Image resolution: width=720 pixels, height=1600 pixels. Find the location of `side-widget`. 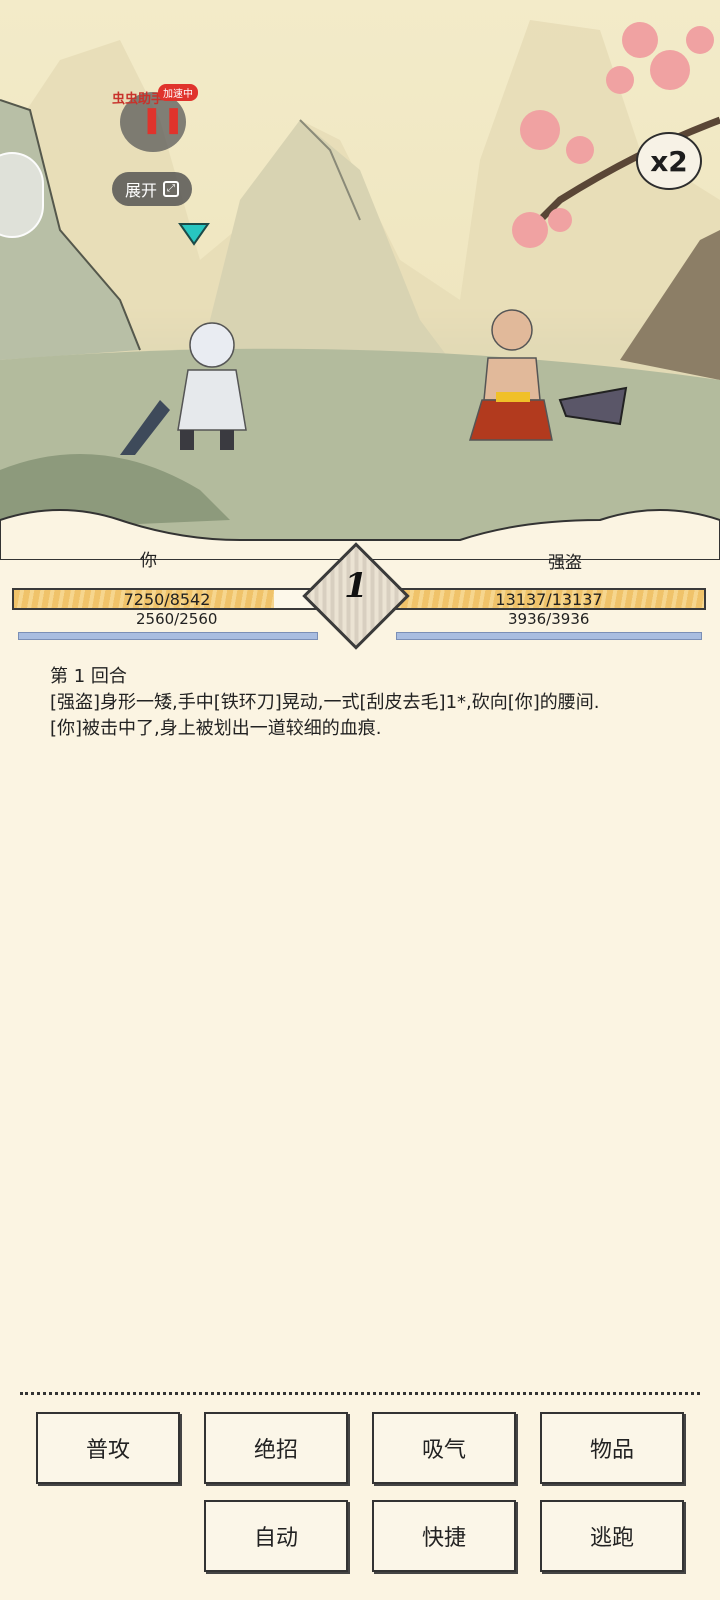

side-widget is located at coordinates (22, 195).